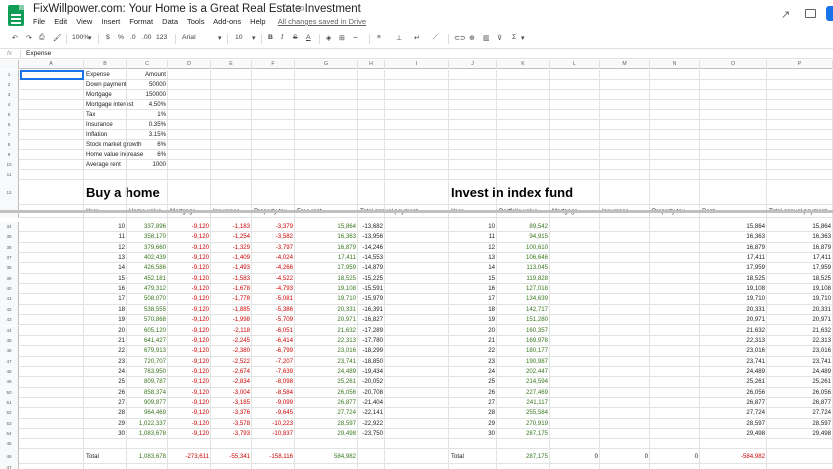  I want to click on invest-year-cell: 19, so click(473, 320).